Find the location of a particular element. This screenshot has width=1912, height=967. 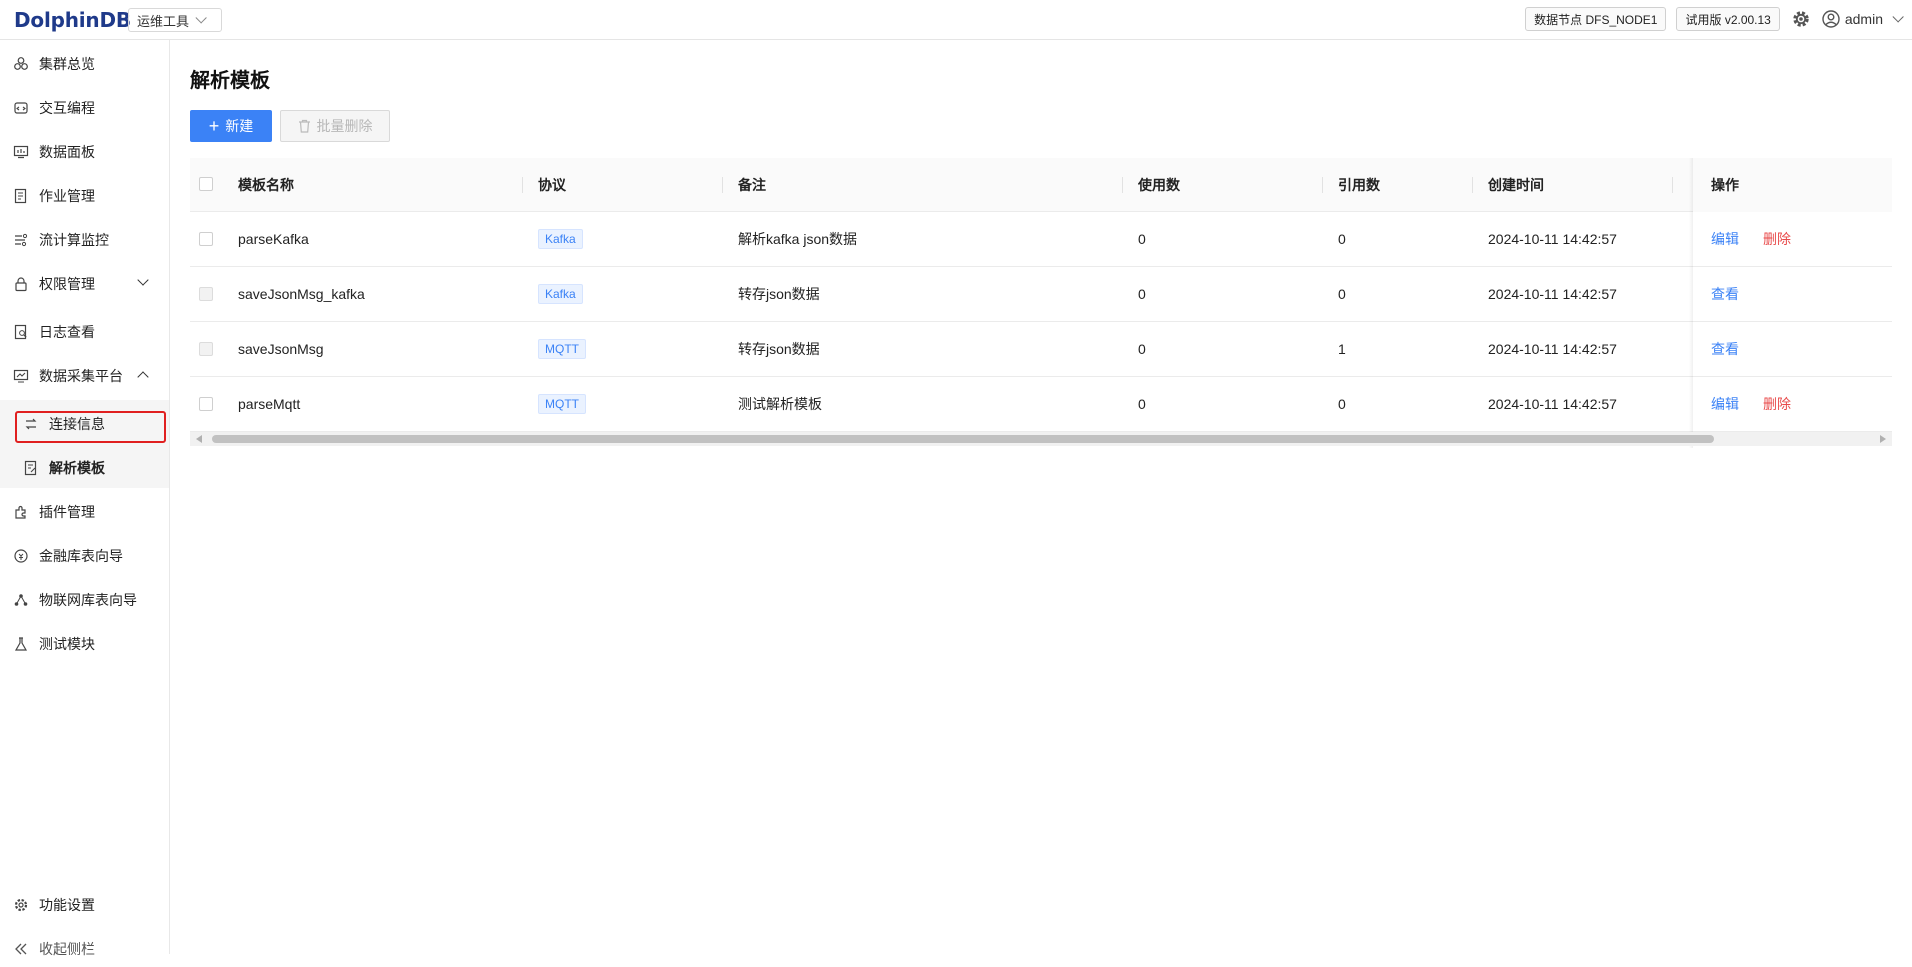

iot-icon is located at coordinates (21, 600).